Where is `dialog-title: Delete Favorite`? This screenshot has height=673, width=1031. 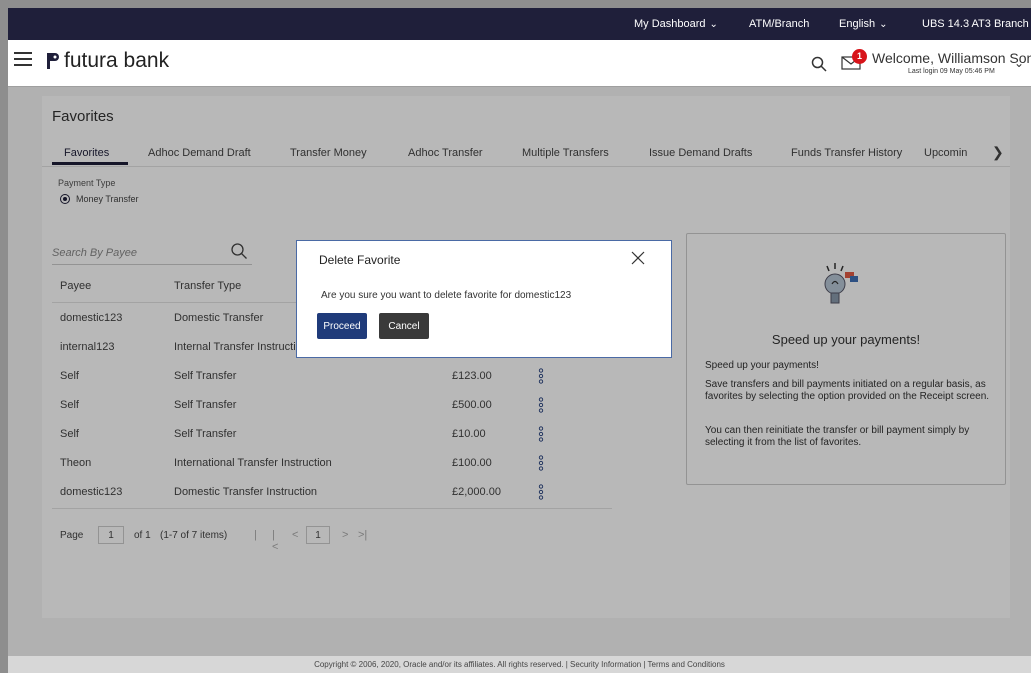 dialog-title: Delete Favorite is located at coordinates (360, 260).